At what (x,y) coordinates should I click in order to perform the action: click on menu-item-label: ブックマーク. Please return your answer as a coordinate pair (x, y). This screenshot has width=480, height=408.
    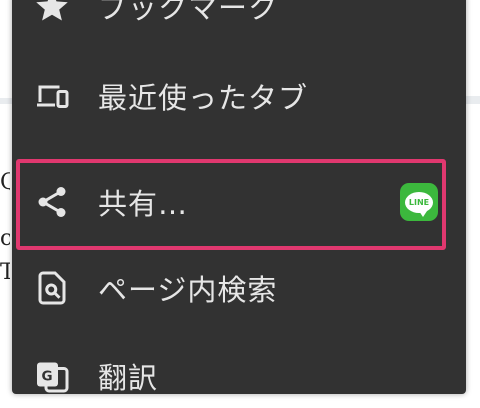
    Looking at the image, I should click on (188, 12).